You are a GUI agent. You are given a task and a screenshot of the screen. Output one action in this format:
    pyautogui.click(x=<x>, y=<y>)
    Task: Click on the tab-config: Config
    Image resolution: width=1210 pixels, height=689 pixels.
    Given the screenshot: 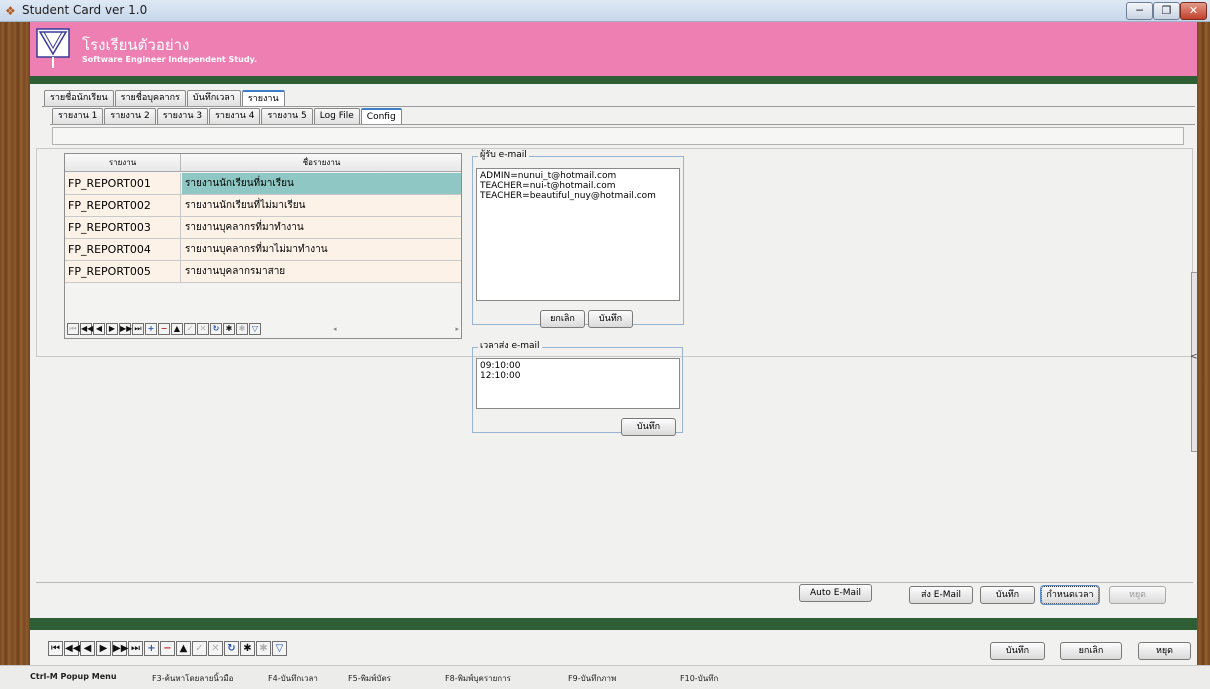 What is the action you would take?
    pyautogui.click(x=381, y=116)
    